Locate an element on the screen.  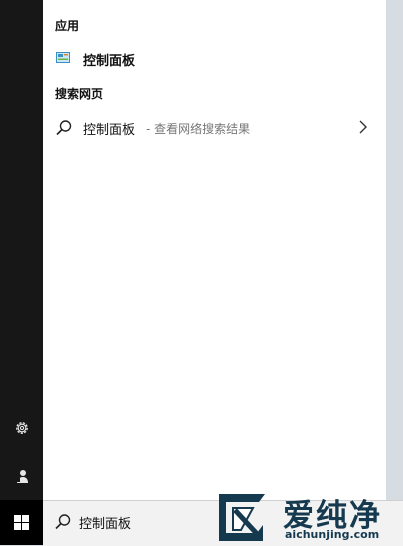
left-rail is located at coordinates (21, 272).